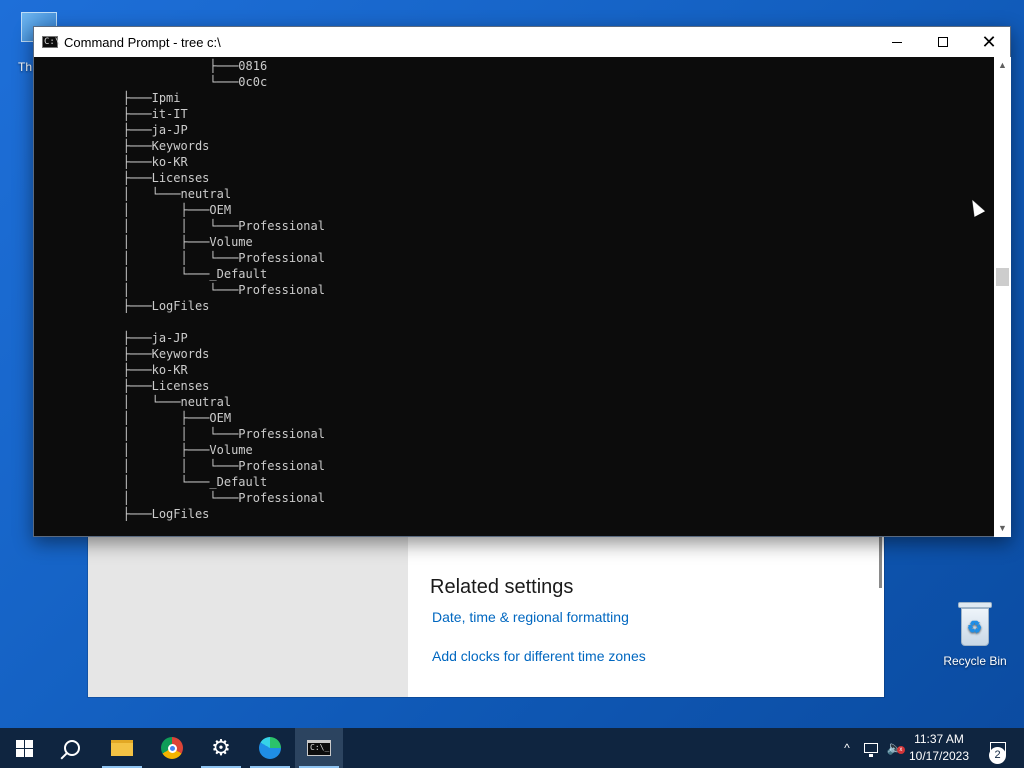 This screenshot has height=768, width=1024. I want to click on maximize-icon, so click(943, 42).